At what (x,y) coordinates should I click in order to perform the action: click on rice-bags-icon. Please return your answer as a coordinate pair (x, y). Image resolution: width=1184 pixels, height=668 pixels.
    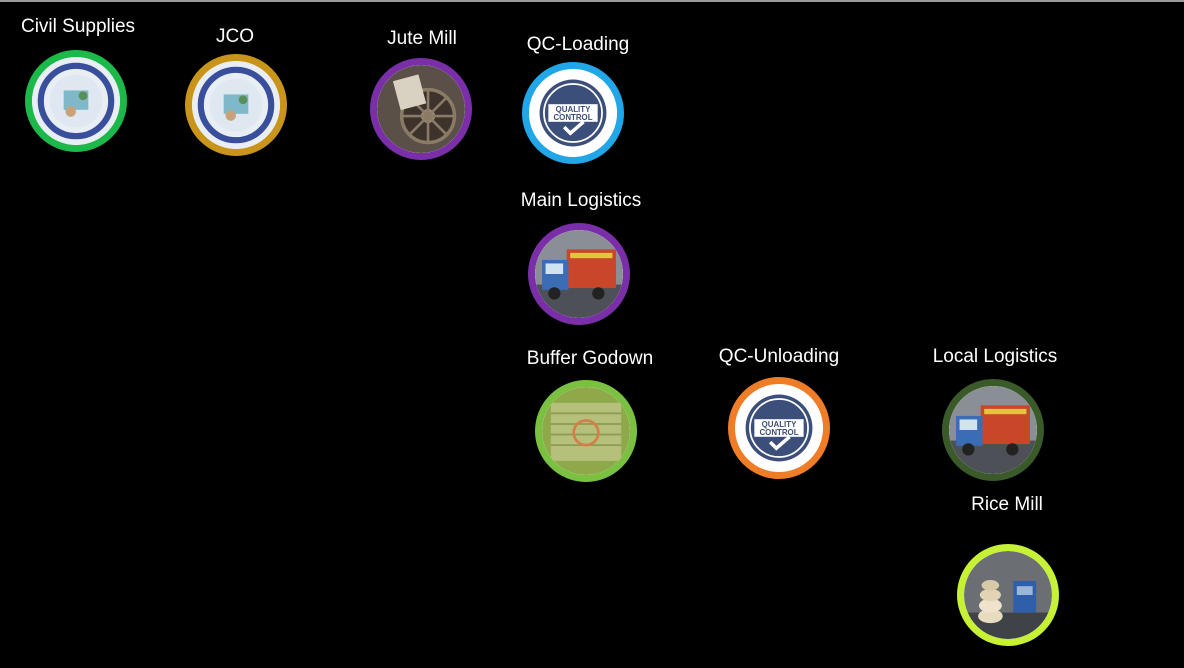
    Looking at the image, I should click on (1008, 595).